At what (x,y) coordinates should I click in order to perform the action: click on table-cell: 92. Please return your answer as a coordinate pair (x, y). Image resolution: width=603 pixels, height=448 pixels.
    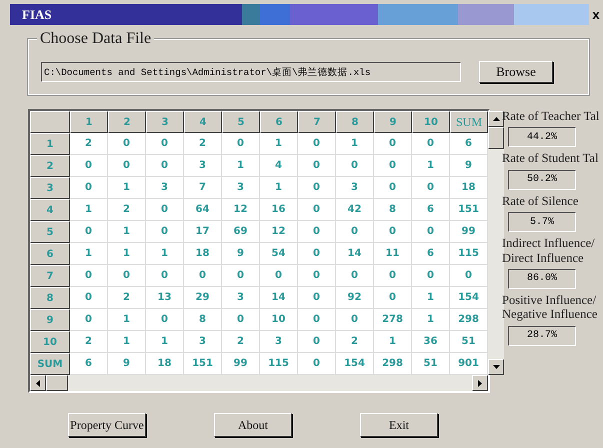
    Looking at the image, I should click on (355, 298).